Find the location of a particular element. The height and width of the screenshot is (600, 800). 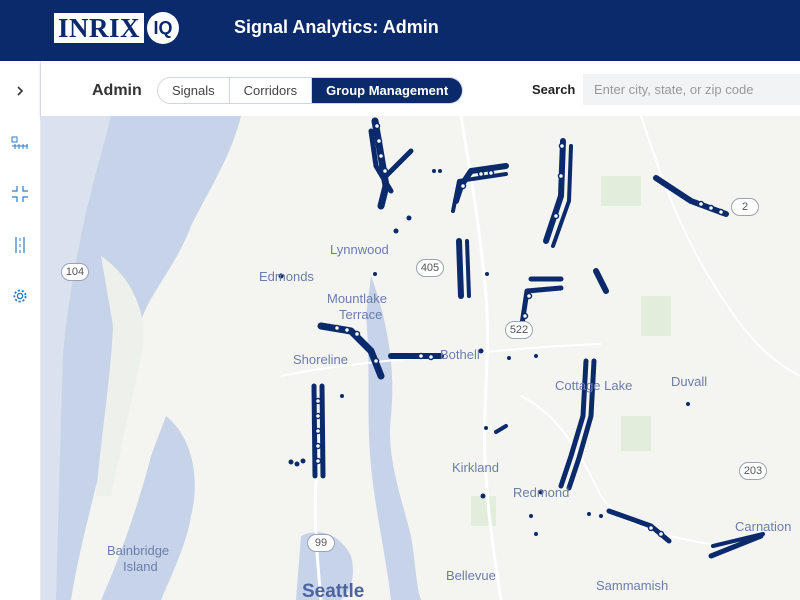

top-bar: INRIX IQ Signal Analytics: Admin is located at coordinates (400, 30).